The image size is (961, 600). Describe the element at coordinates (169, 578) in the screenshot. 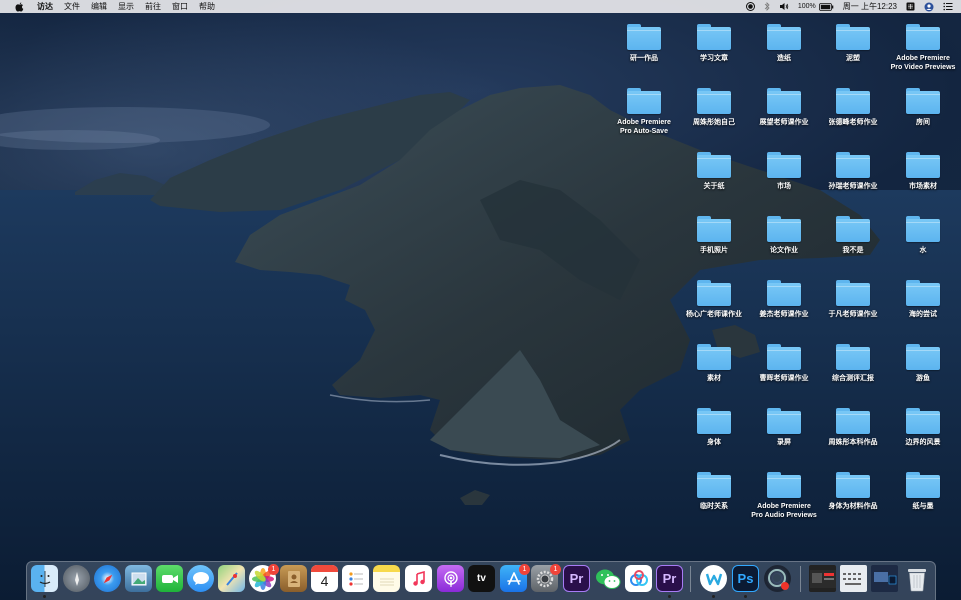

I see `facetime-icon` at that location.